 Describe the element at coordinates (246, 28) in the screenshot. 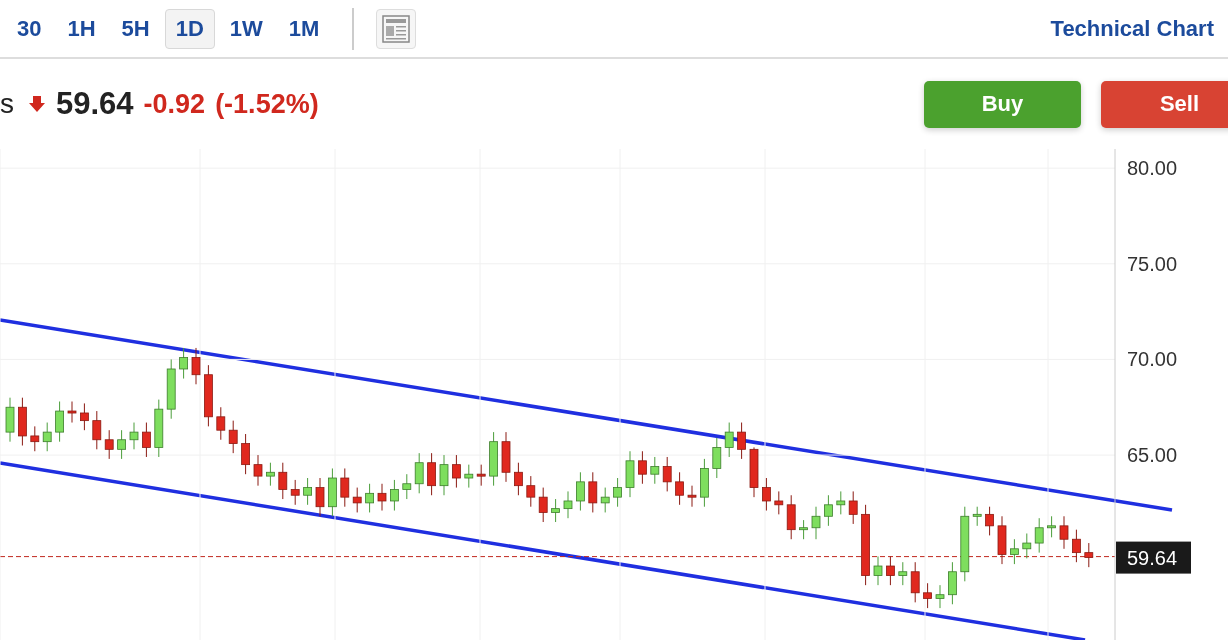

I see `timeframe-tab: 1W` at that location.